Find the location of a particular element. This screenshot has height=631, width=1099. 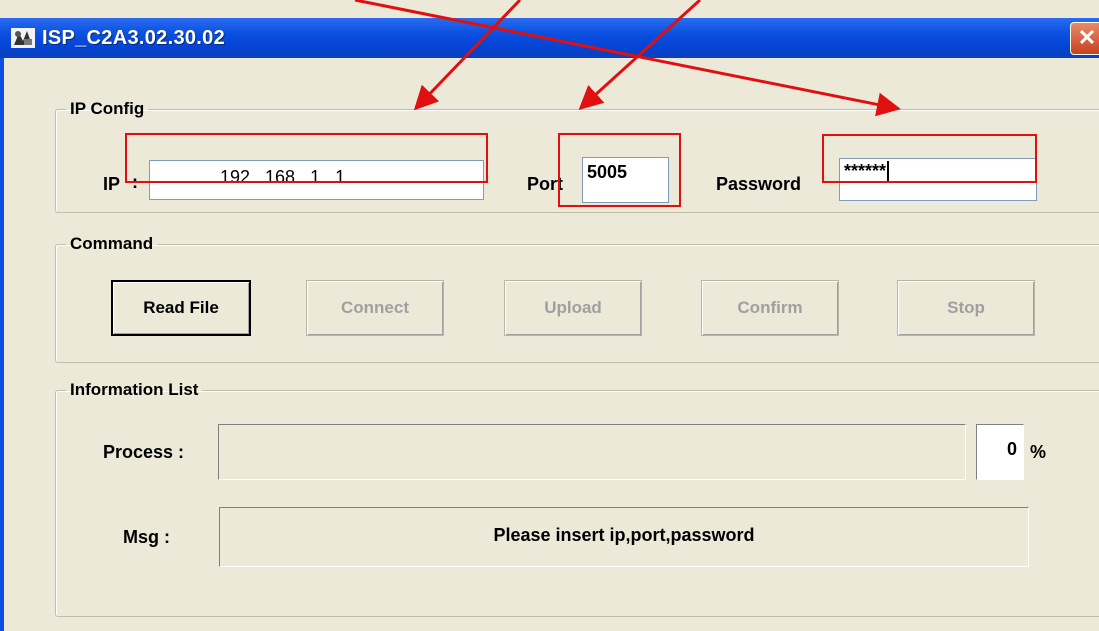

close-icon: ✕ is located at coordinates (1087, 37).